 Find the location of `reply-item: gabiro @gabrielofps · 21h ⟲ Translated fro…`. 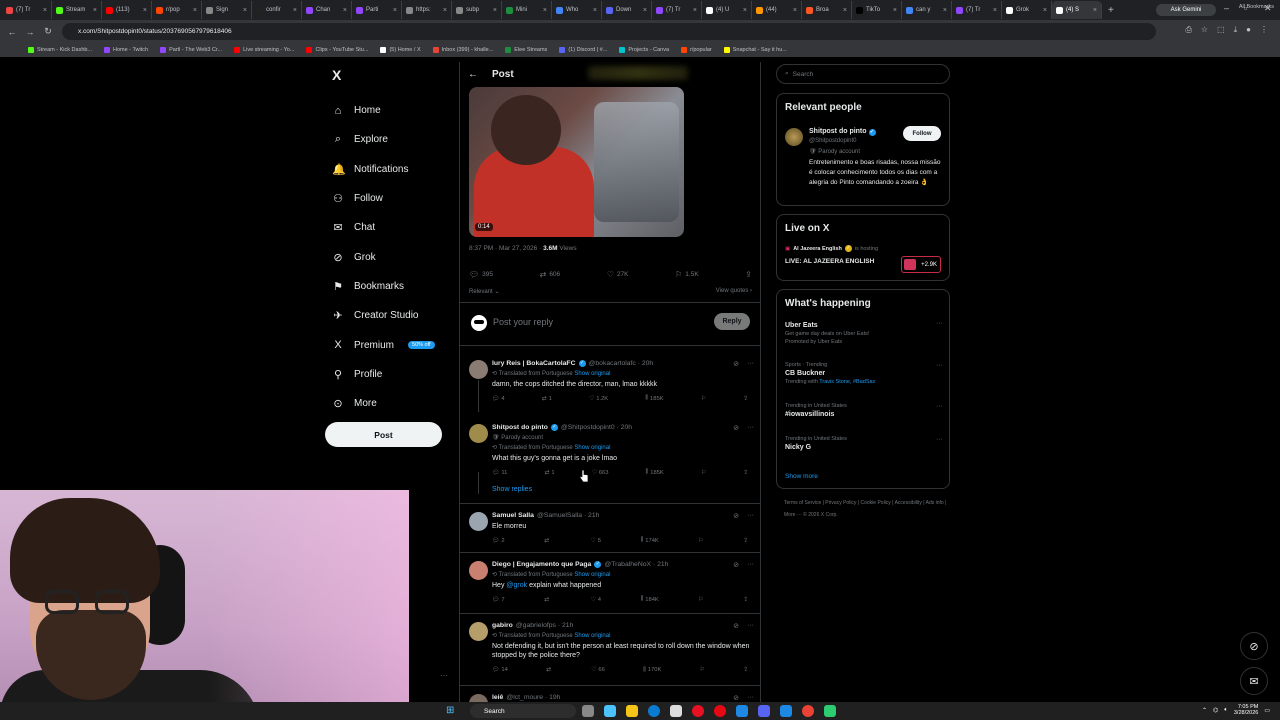

reply-item: gabiro @gabrielofps · 21h ⟲ Translated fro… is located at coordinates (610, 650).